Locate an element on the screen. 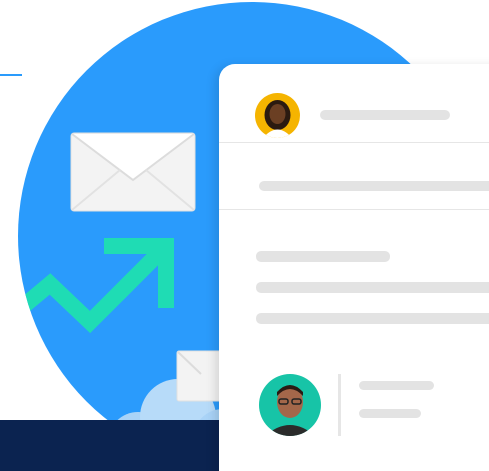  vertical-separator is located at coordinates (339, 405).